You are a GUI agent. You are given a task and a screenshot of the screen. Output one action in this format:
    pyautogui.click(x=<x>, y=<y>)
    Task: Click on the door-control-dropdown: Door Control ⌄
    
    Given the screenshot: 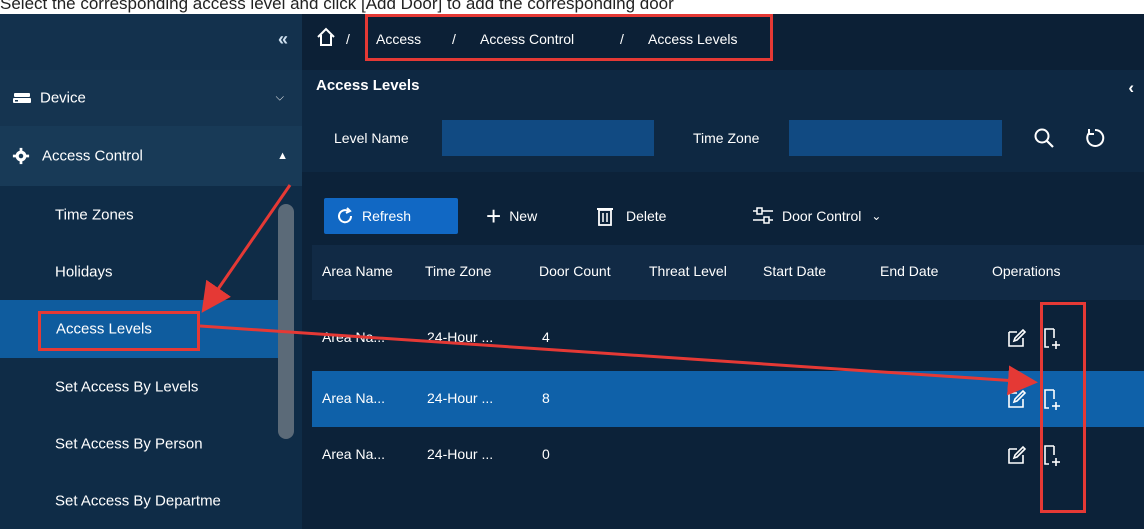 What is the action you would take?
    pyautogui.click(x=816, y=216)
    